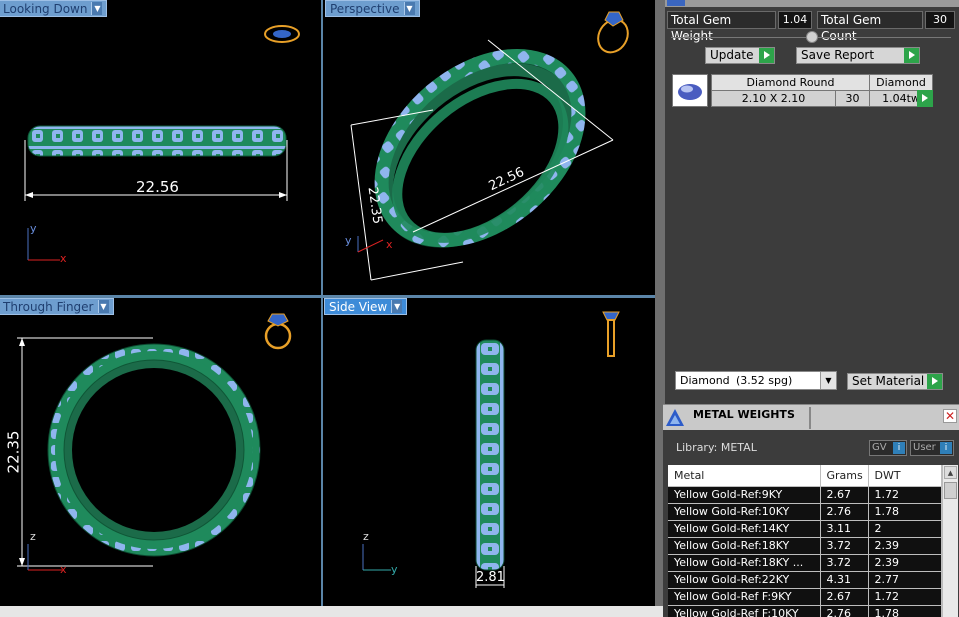 The height and width of the screenshot is (617, 959). I want to click on gv-label: GV, so click(879, 447).